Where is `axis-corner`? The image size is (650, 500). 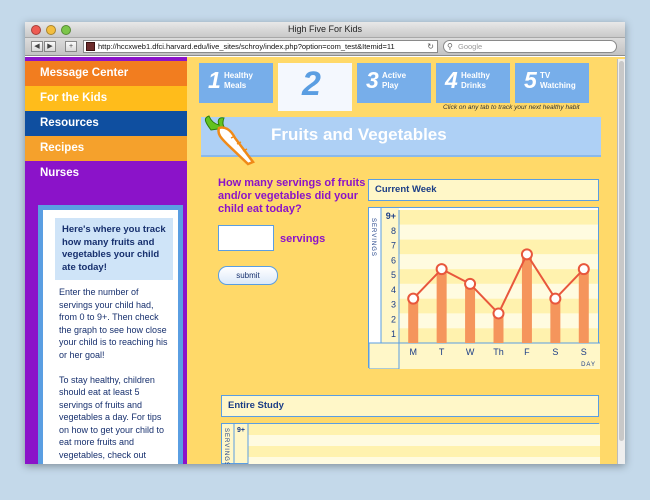
axis-corner is located at coordinates (384, 355).